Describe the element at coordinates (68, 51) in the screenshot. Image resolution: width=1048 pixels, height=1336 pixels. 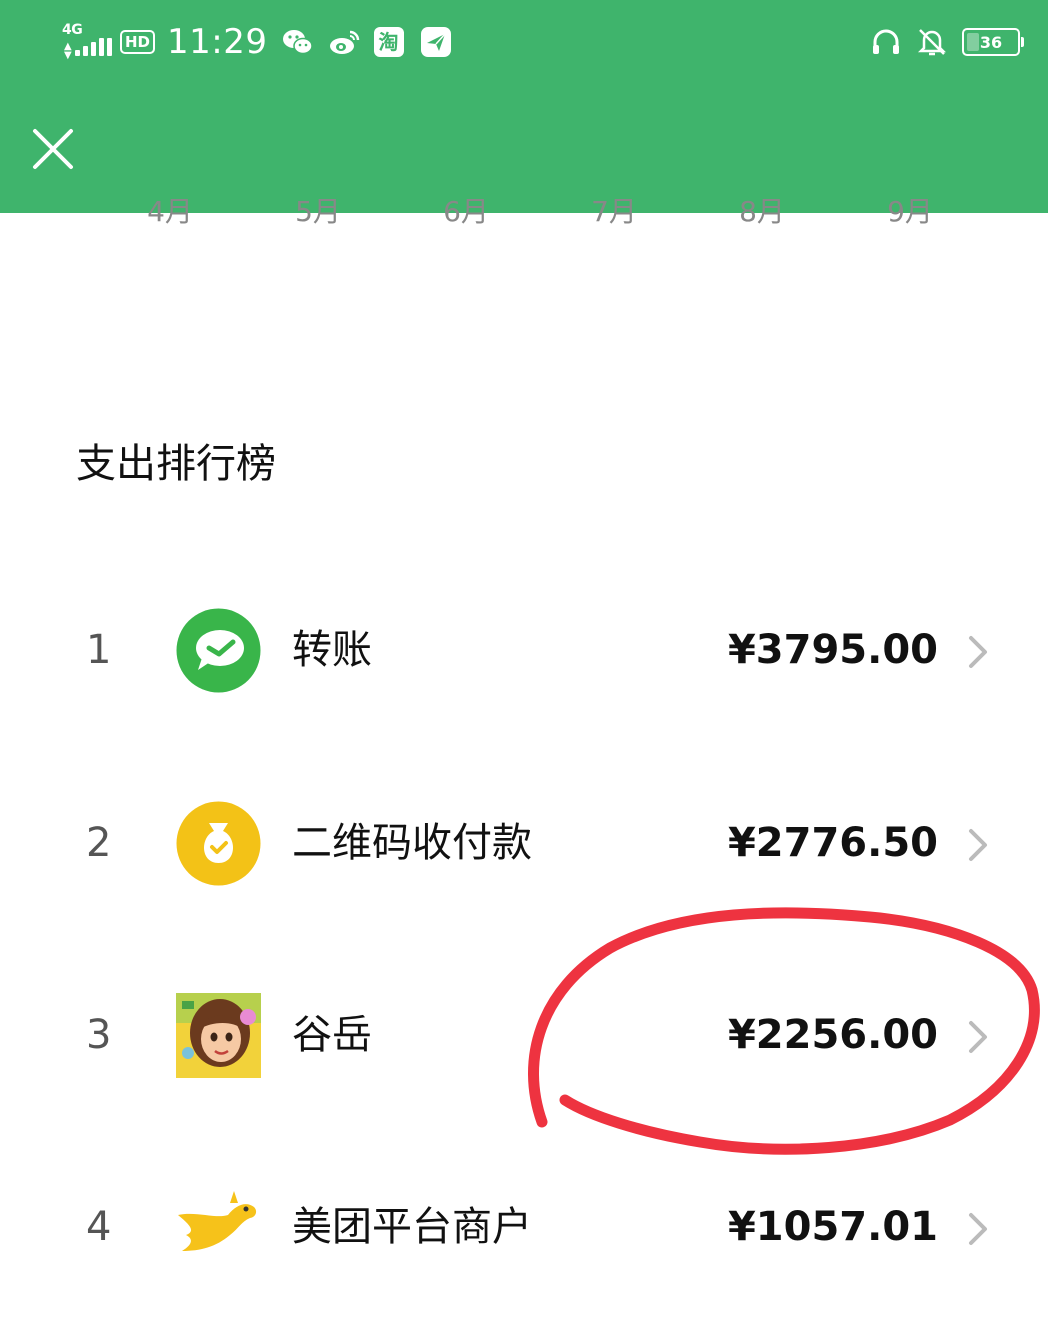
I see `data-arrows-icon: ▲ ▼` at that location.